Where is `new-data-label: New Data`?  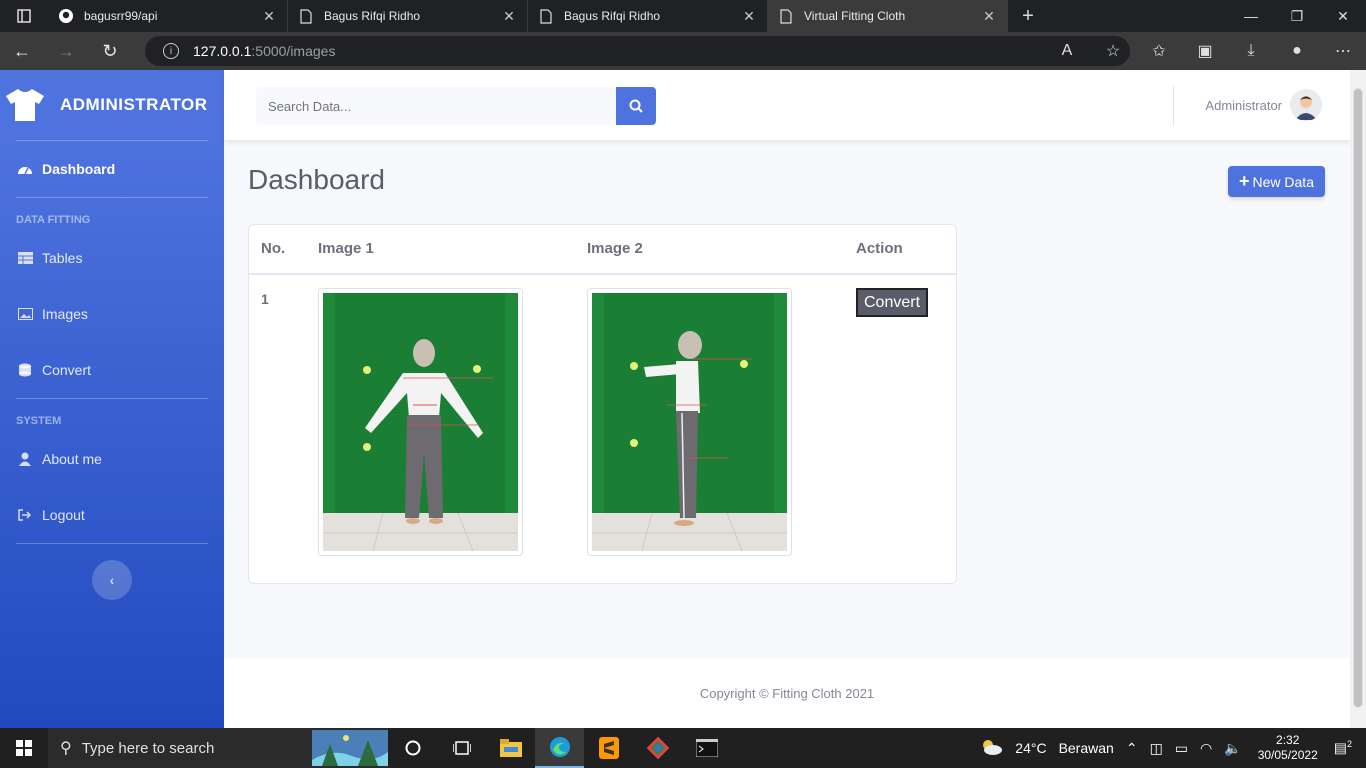
new-data-label: New Data is located at coordinates (1283, 181).